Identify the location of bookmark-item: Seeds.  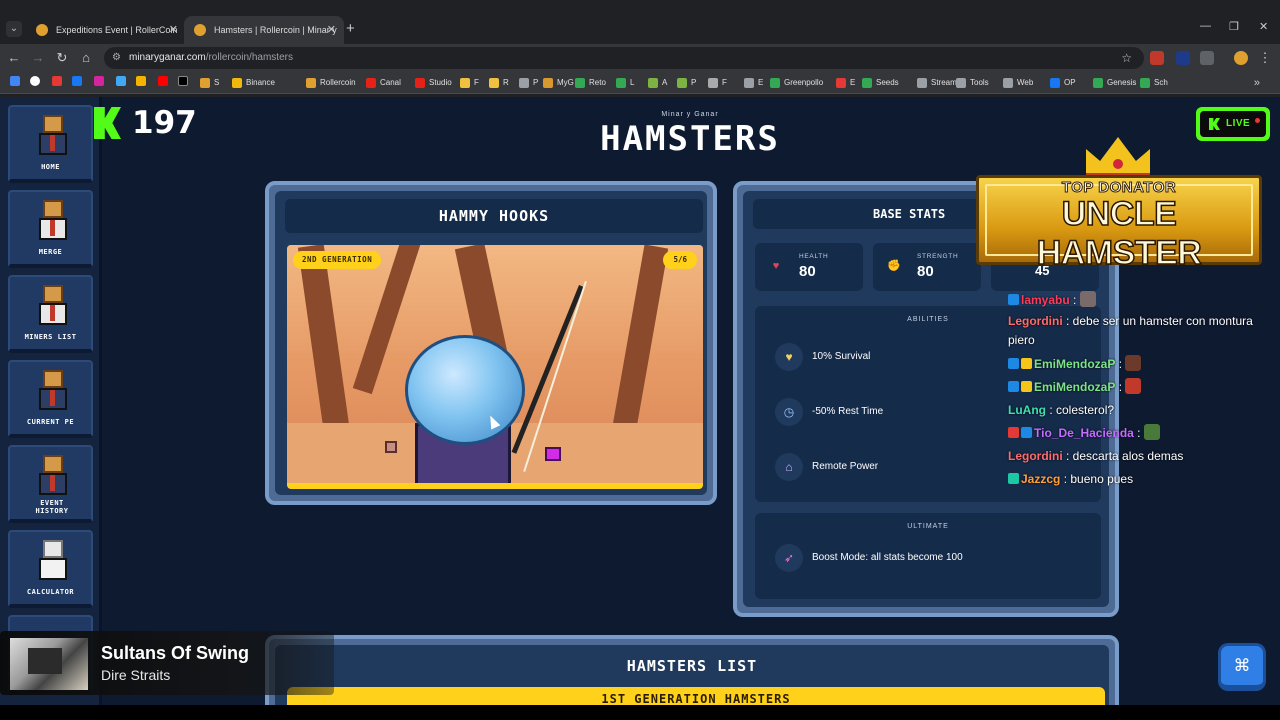
(880, 83).